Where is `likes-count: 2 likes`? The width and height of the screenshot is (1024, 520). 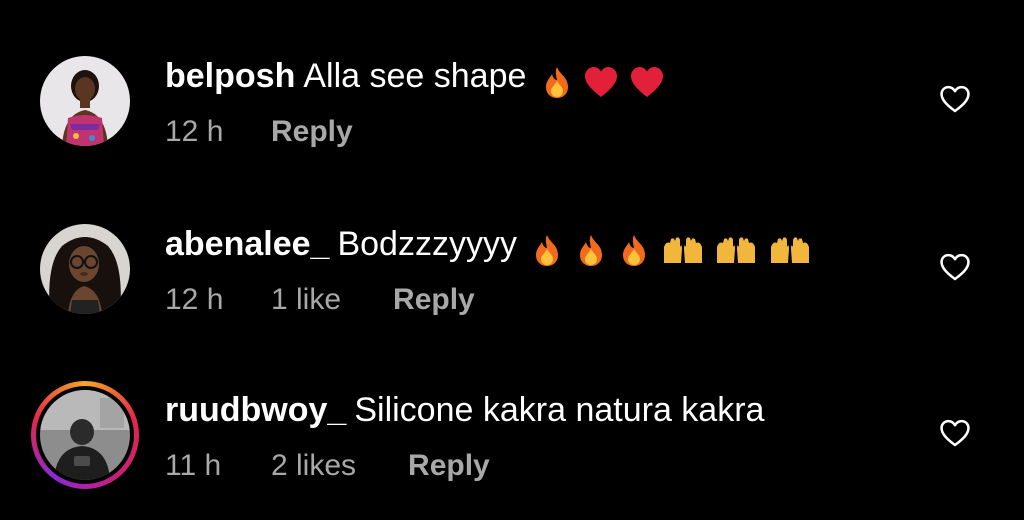 likes-count: 2 likes is located at coordinates (313, 466).